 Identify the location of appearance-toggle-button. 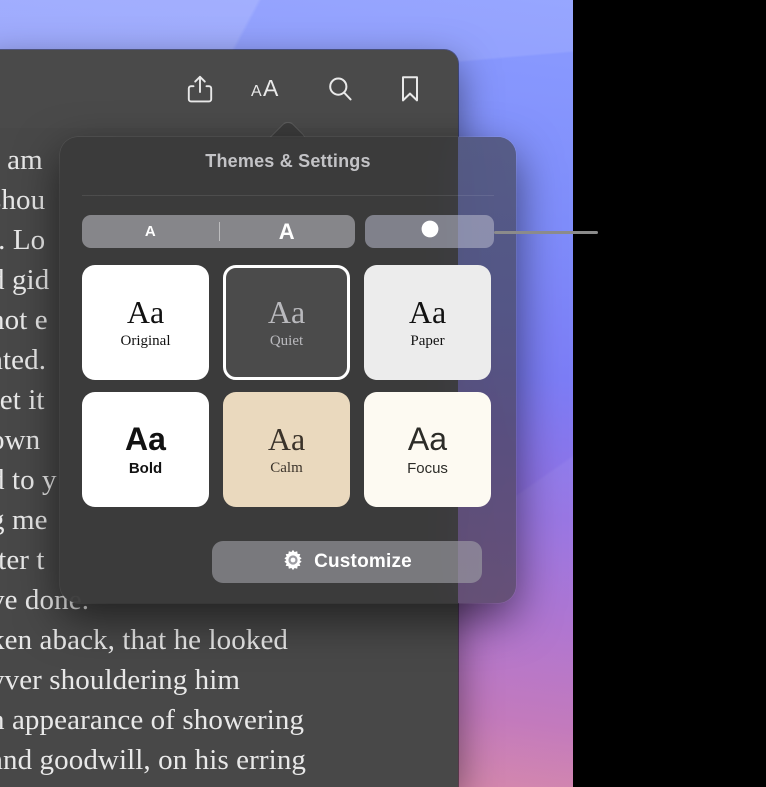
(429, 231).